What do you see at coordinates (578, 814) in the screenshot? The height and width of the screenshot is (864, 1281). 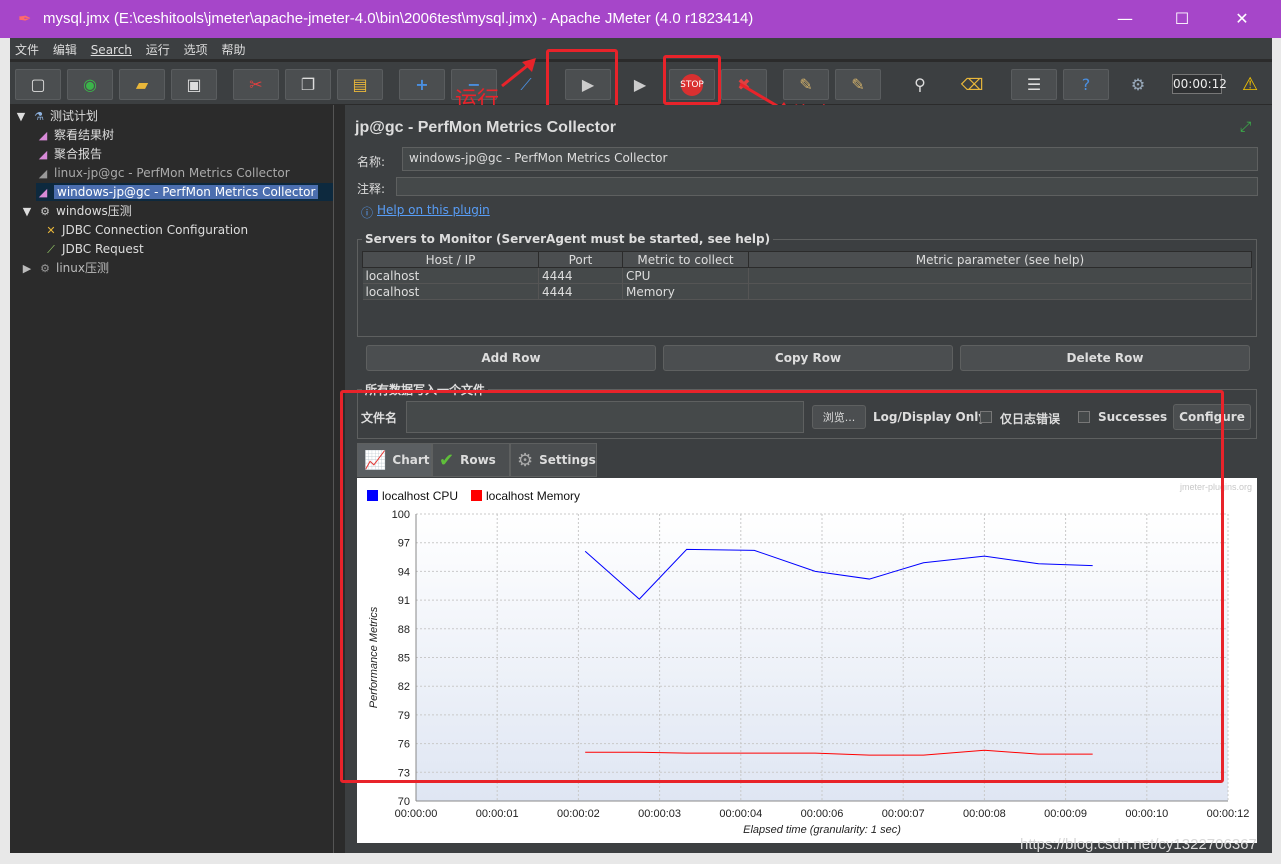 I see `x-tick-label: 00:00:02` at bounding box center [578, 814].